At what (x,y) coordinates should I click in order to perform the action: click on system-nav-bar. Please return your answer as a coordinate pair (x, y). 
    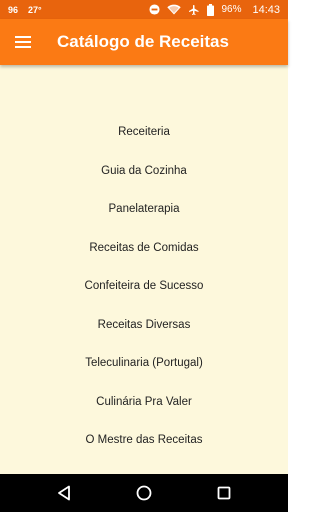
    Looking at the image, I should click on (144, 493).